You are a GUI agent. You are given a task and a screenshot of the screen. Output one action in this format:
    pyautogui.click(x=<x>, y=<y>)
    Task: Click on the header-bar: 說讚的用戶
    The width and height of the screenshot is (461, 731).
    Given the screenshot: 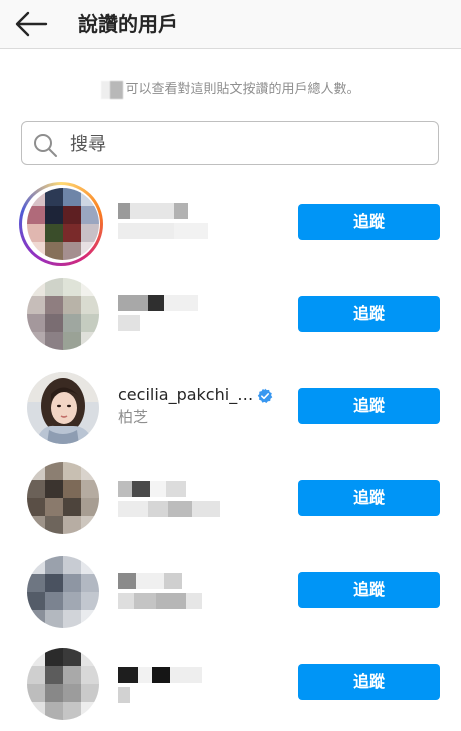 What is the action you would take?
    pyautogui.click(x=230, y=24)
    